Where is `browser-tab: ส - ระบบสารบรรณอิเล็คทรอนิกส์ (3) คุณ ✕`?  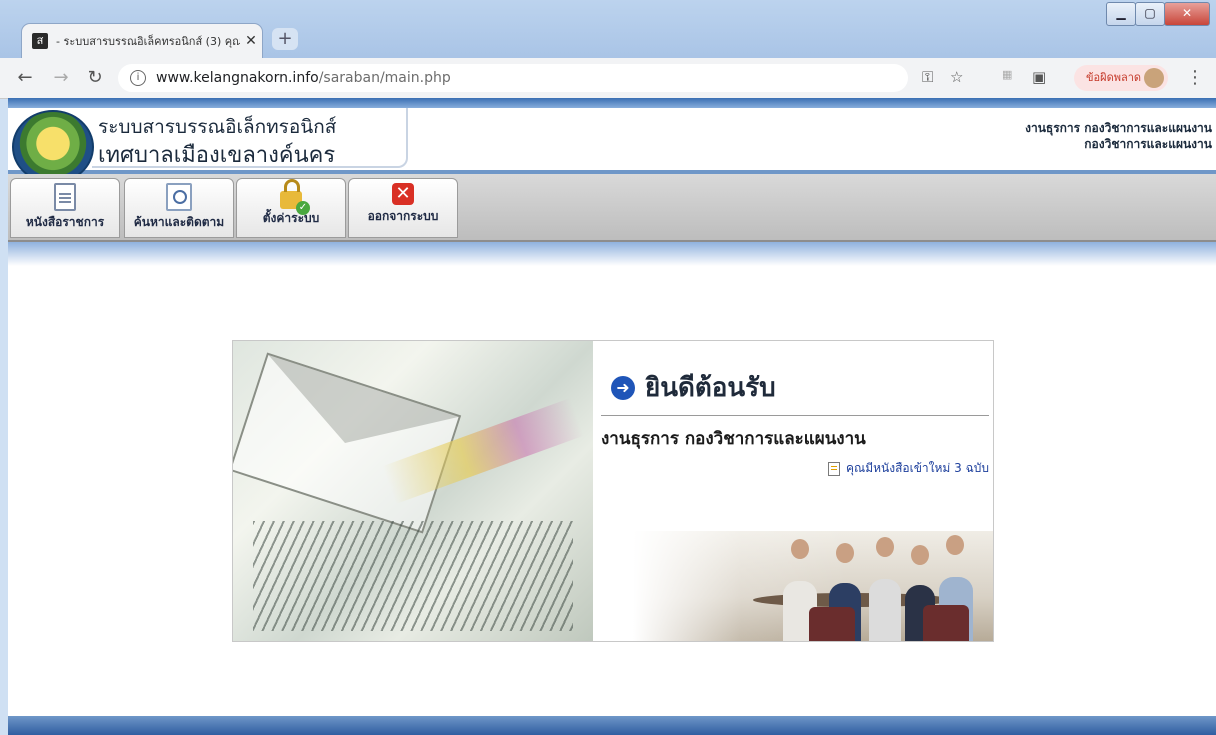 browser-tab: ส - ระบบสารบรรณอิเล็คทรอนิกส์ (3) คุณ ✕ is located at coordinates (142, 41).